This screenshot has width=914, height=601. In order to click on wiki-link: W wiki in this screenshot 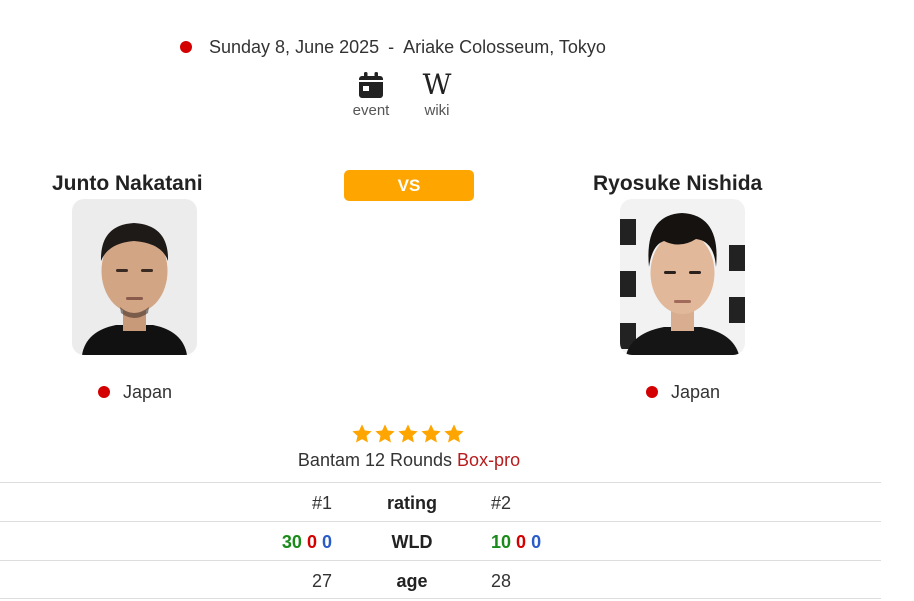, I will do `click(437, 94)`.